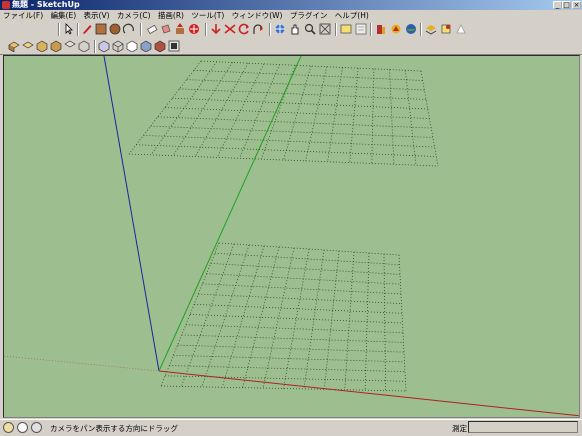 Image resolution: width=582 pixels, height=436 pixels. I want to click on select-icon, so click(69, 29).